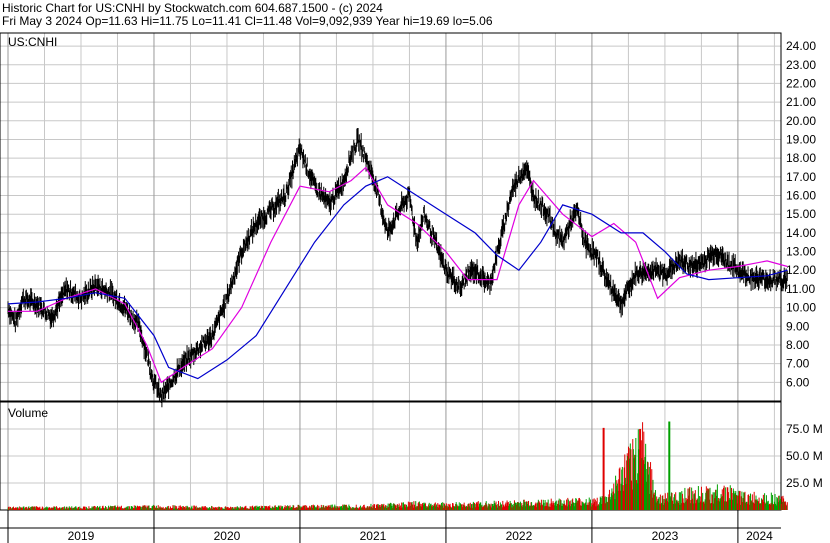 The image size is (830, 543). Describe the element at coordinates (801, 270) in the screenshot. I see `price-tick-label: 12.00` at that location.